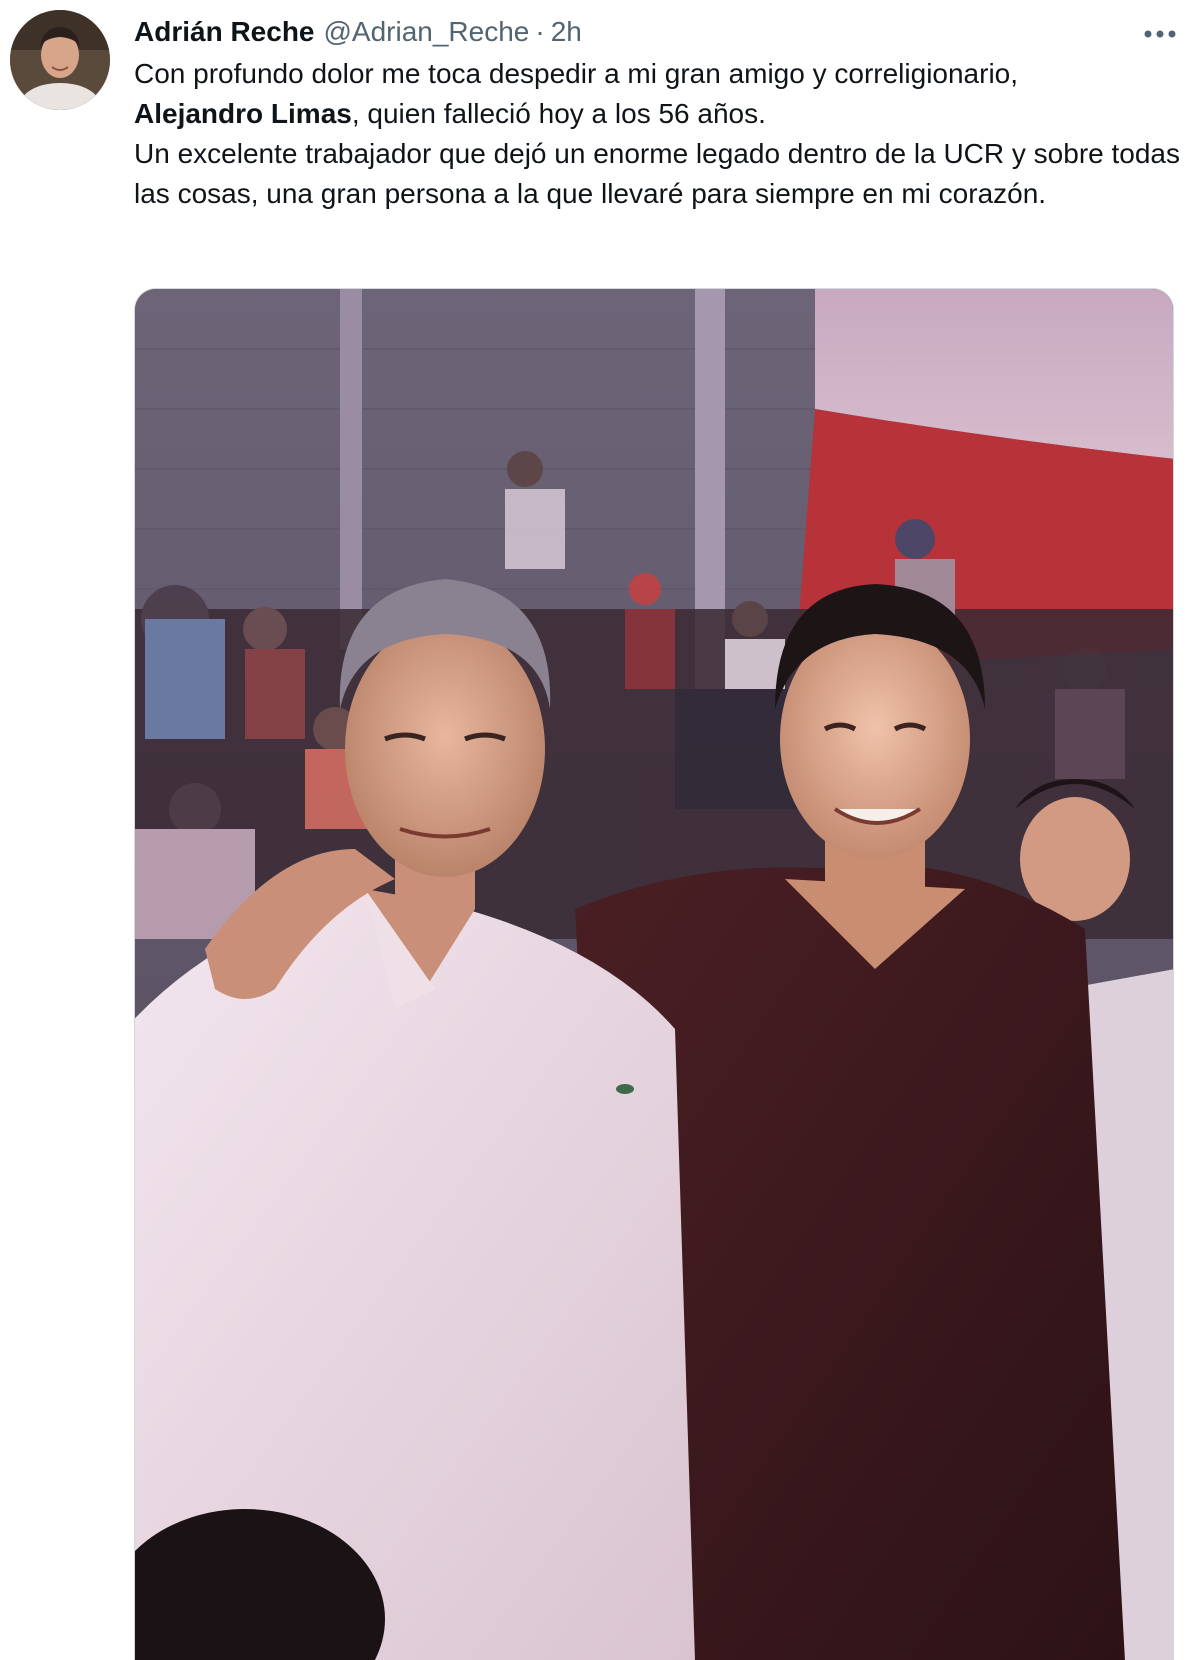 This screenshot has height=1660, width=1200. Describe the element at coordinates (558, 113) in the screenshot. I see `tweet-text-line-2-rest: , quien falleció hoy a los 56 años.` at that location.